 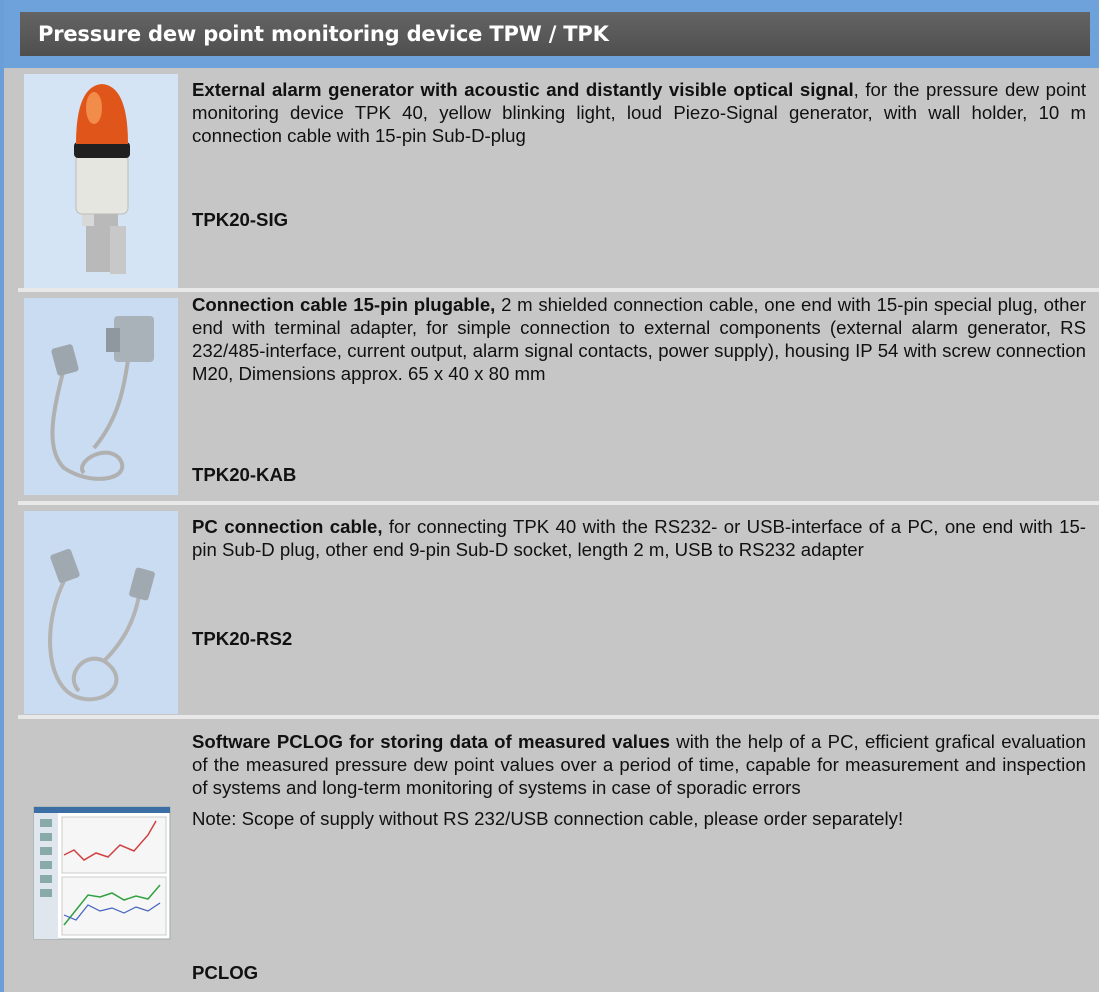 I want to click on cable-icon, so click(x=101, y=396).